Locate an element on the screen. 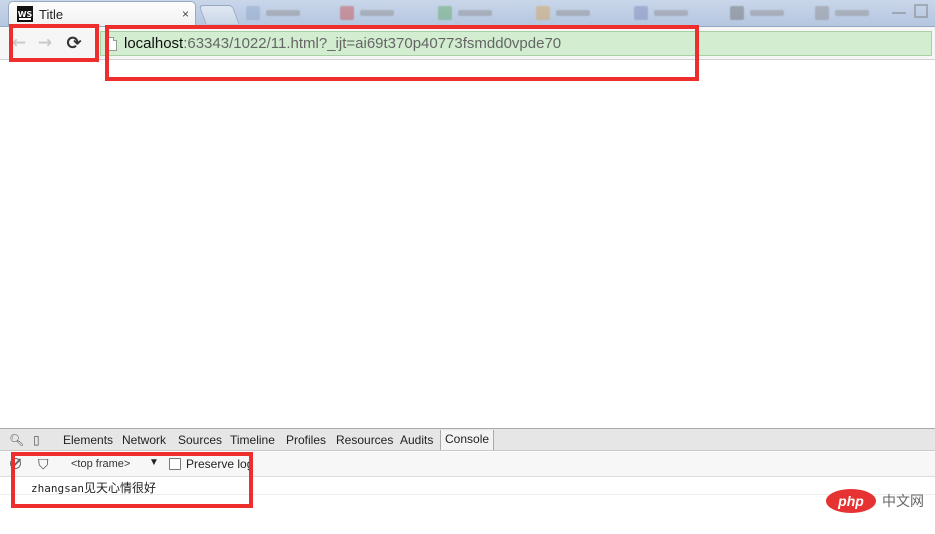  watermark: php 中文网 is located at coordinates (875, 501).